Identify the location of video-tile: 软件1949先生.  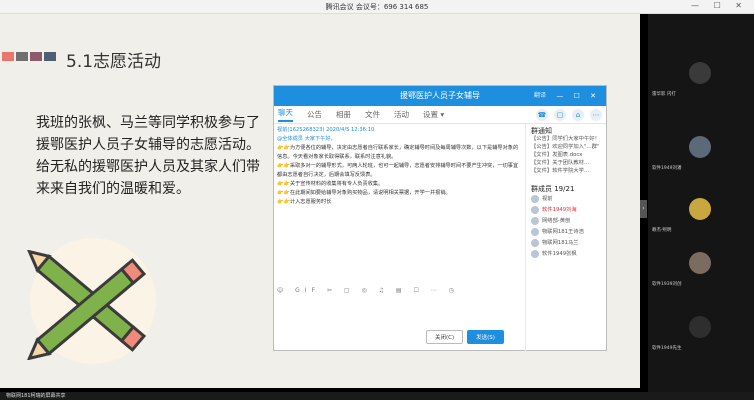
(701, 331).